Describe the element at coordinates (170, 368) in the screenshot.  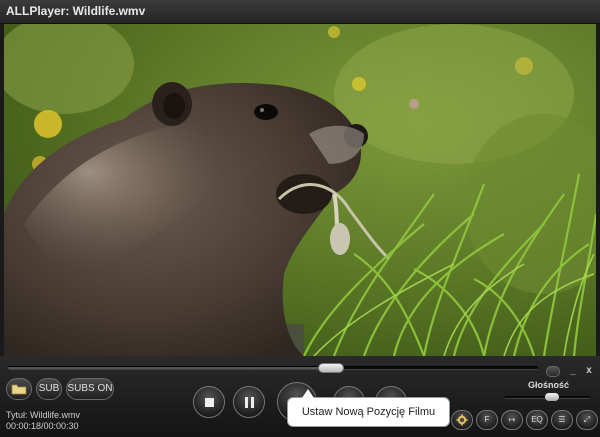
I see `seek-progress` at that location.